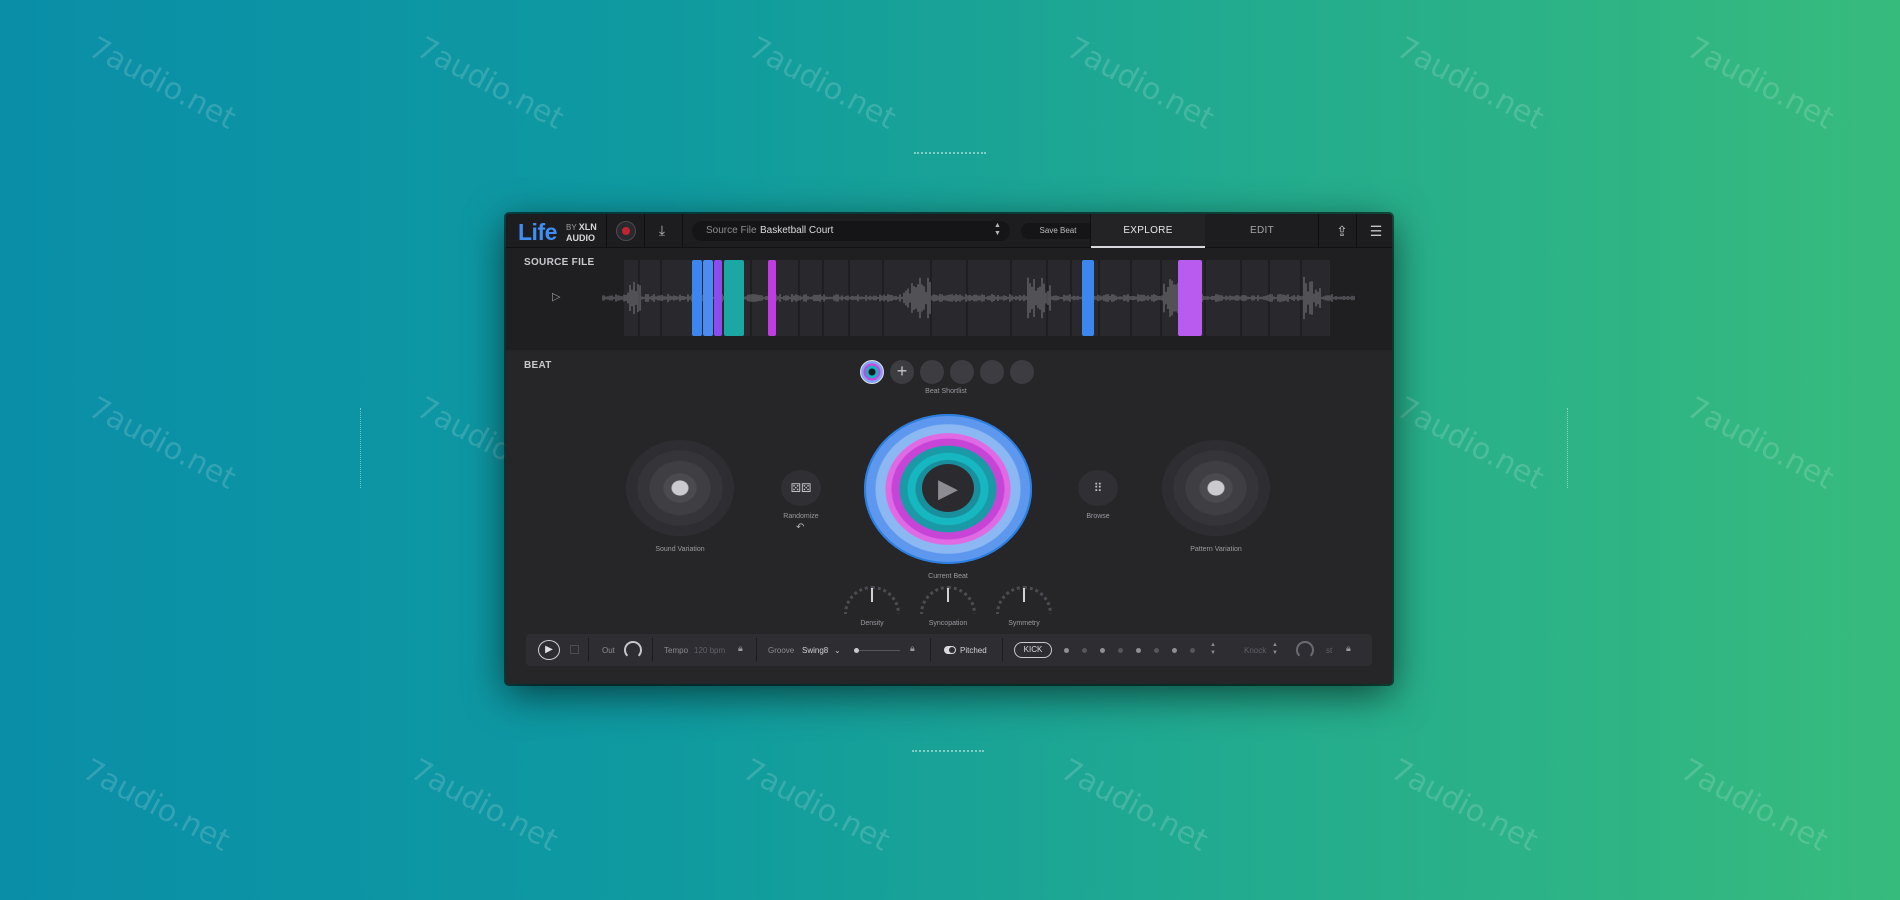  I want to click on undo-icon: ↶, so click(800, 527).